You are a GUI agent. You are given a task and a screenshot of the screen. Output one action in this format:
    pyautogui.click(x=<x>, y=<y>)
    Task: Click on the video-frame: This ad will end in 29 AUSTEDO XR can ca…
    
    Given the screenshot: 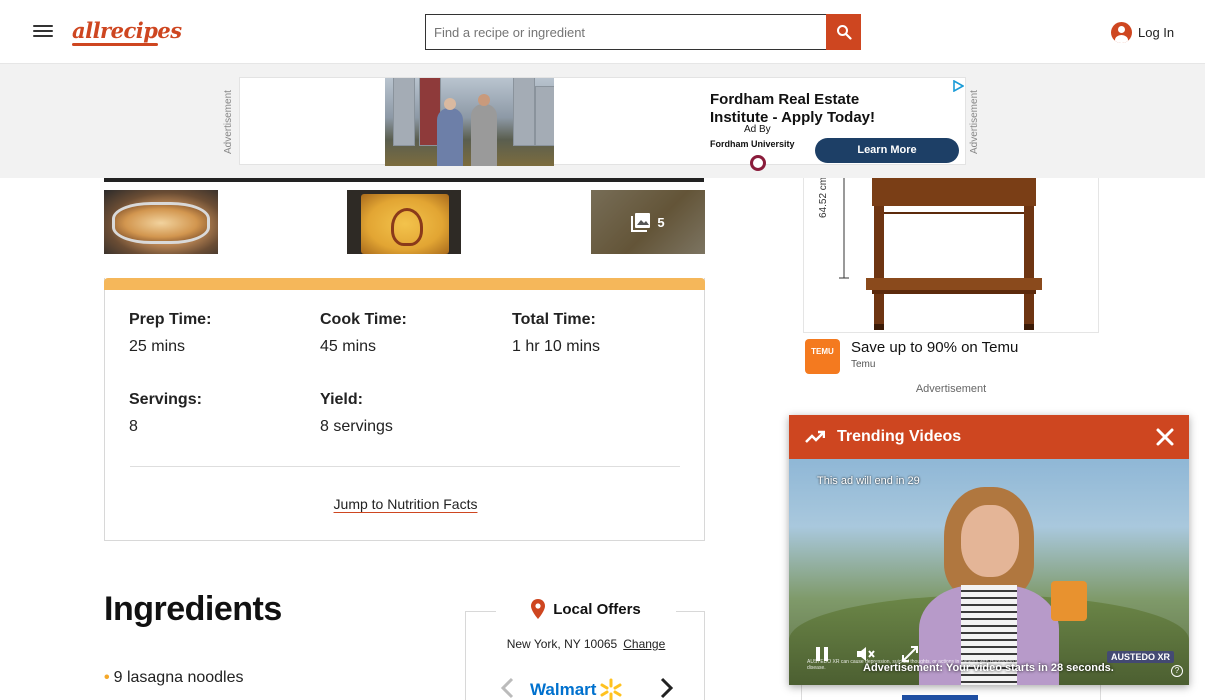 What is the action you would take?
    pyautogui.click(x=989, y=572)
    